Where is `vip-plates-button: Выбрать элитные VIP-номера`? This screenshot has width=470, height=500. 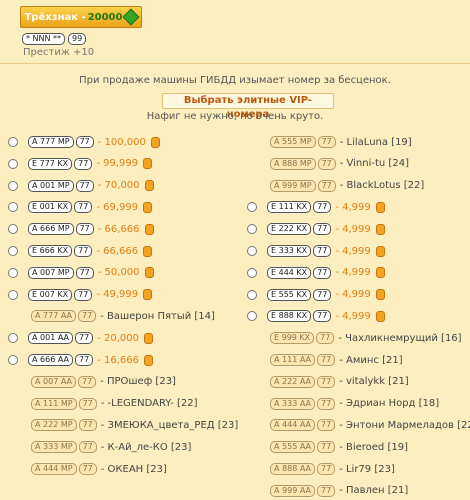
vip-plates-button: Выбрать элитные VIP-номера is located at coordinates (248, 106).